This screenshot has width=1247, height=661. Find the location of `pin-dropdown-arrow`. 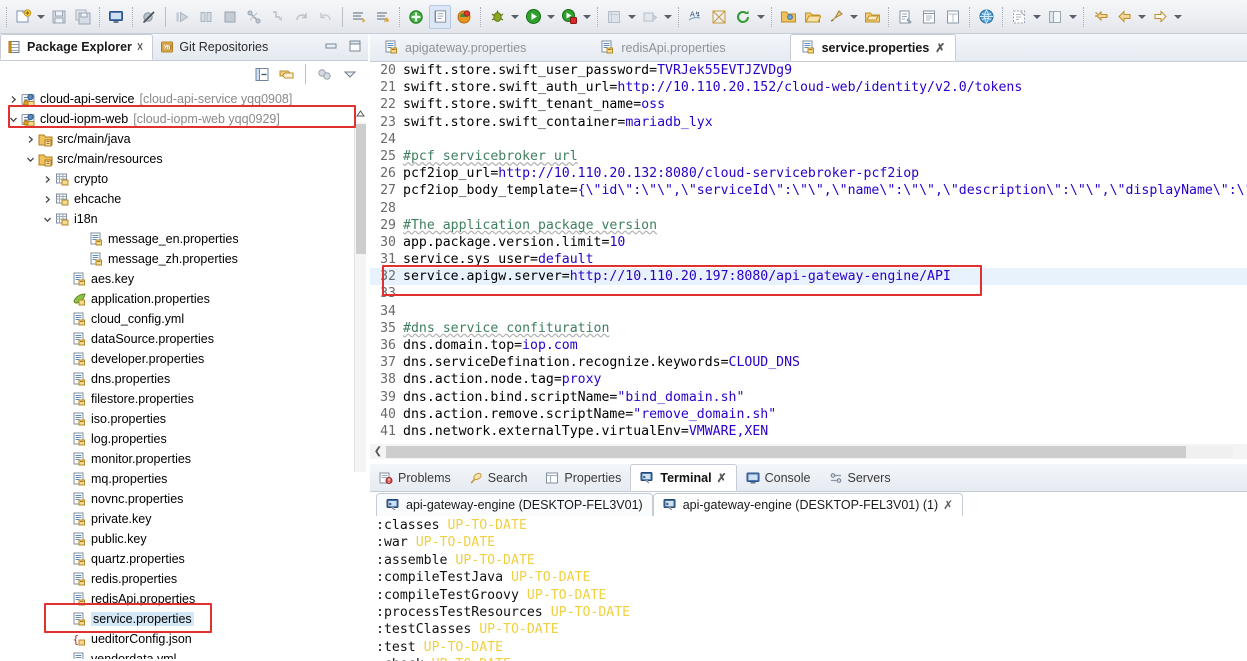

pin-dropdown-arrow is located at coordinates (853, 17).